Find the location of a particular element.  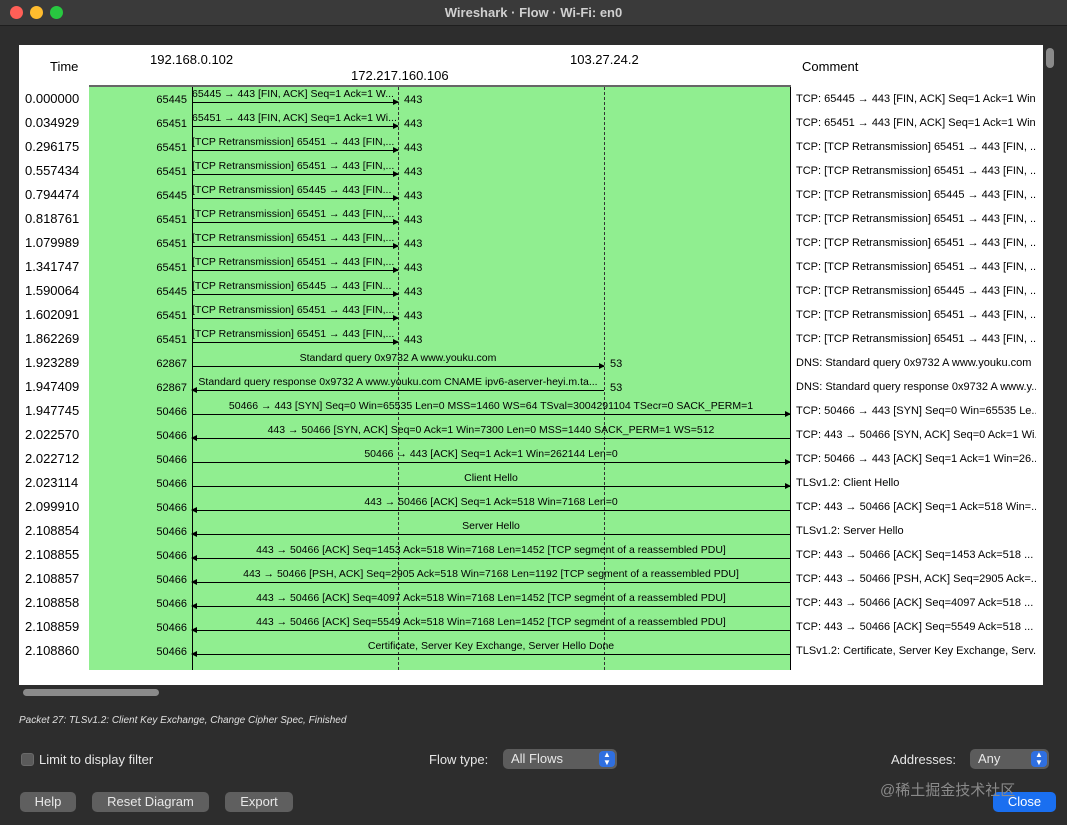

row-source-port: 65445 is located at coordinates (171, 292).